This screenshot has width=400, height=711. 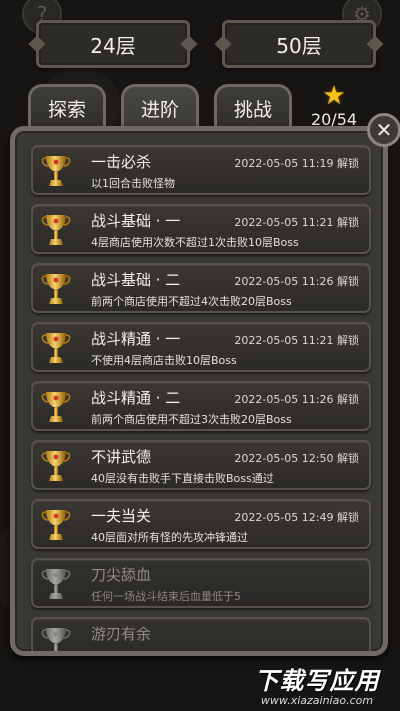 I want to click on achievement-title: 战斗基础 · 二, so click(x=136, y=280).